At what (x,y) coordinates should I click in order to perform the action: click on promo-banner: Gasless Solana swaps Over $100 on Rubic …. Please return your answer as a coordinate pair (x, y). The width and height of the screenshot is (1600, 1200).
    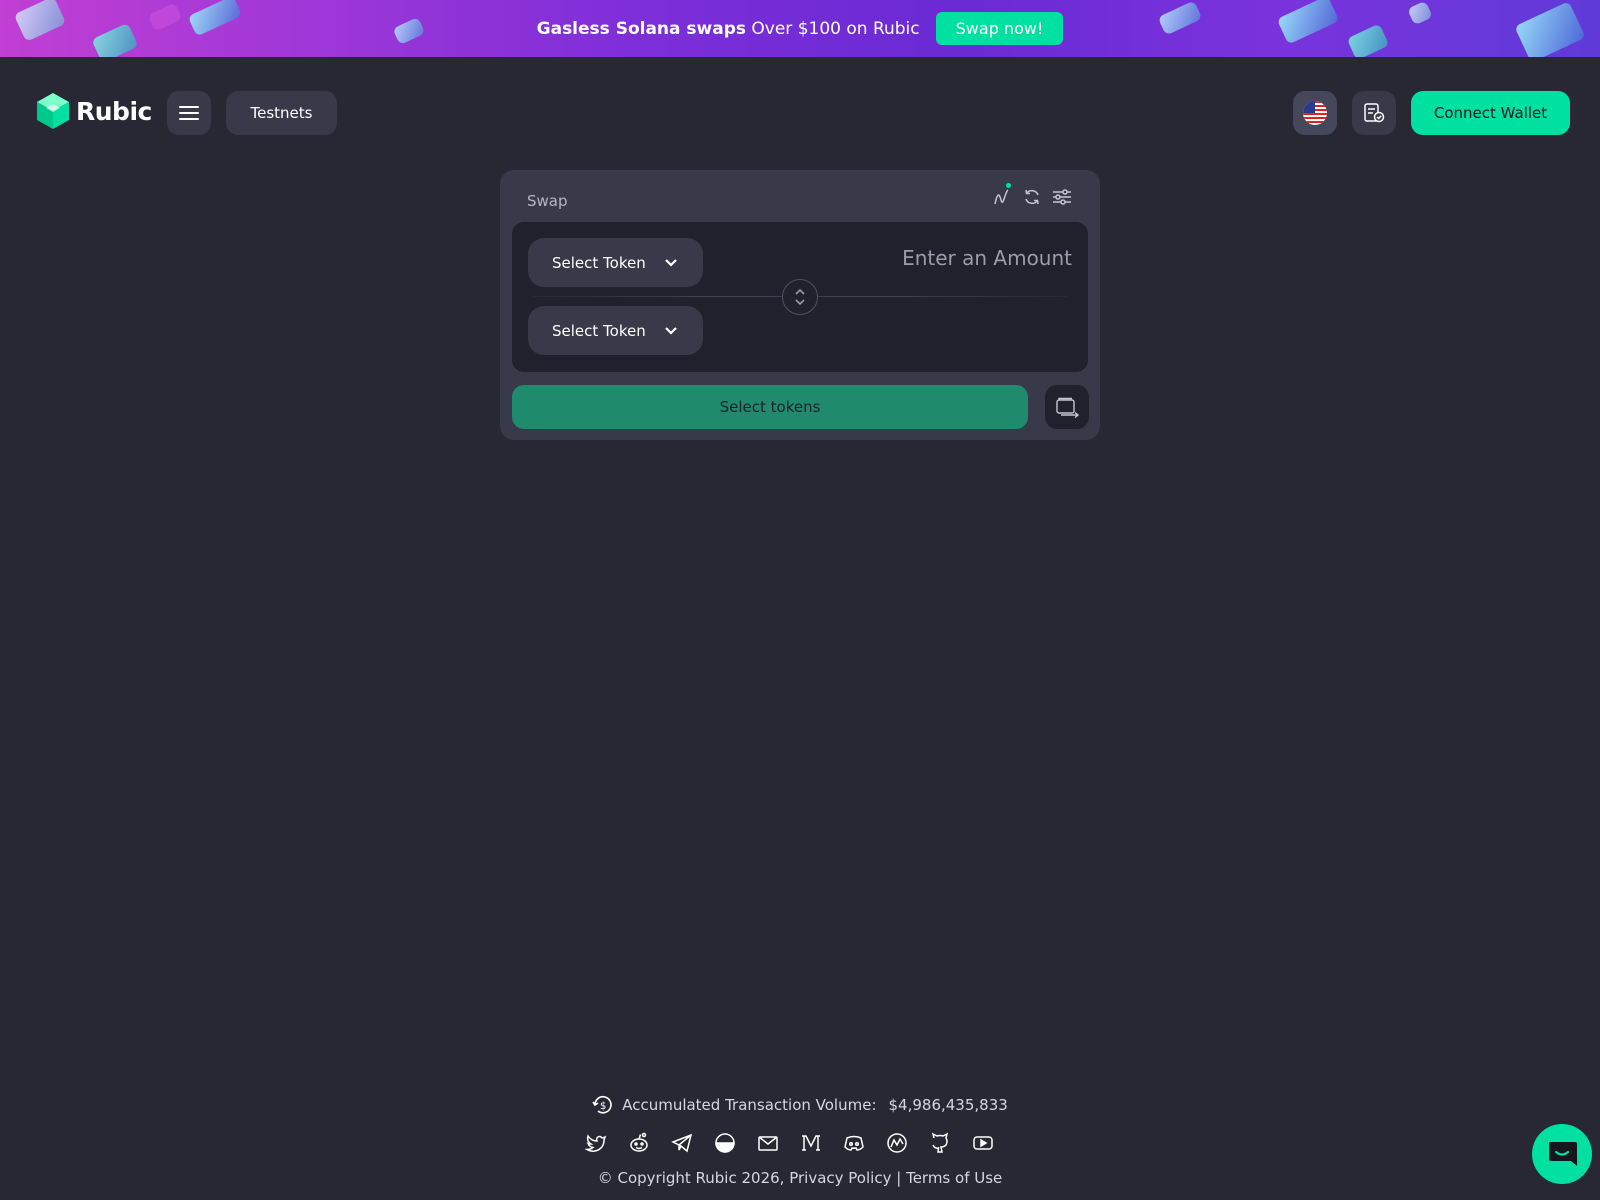
    Looking at the image, I should click on (800, 28).